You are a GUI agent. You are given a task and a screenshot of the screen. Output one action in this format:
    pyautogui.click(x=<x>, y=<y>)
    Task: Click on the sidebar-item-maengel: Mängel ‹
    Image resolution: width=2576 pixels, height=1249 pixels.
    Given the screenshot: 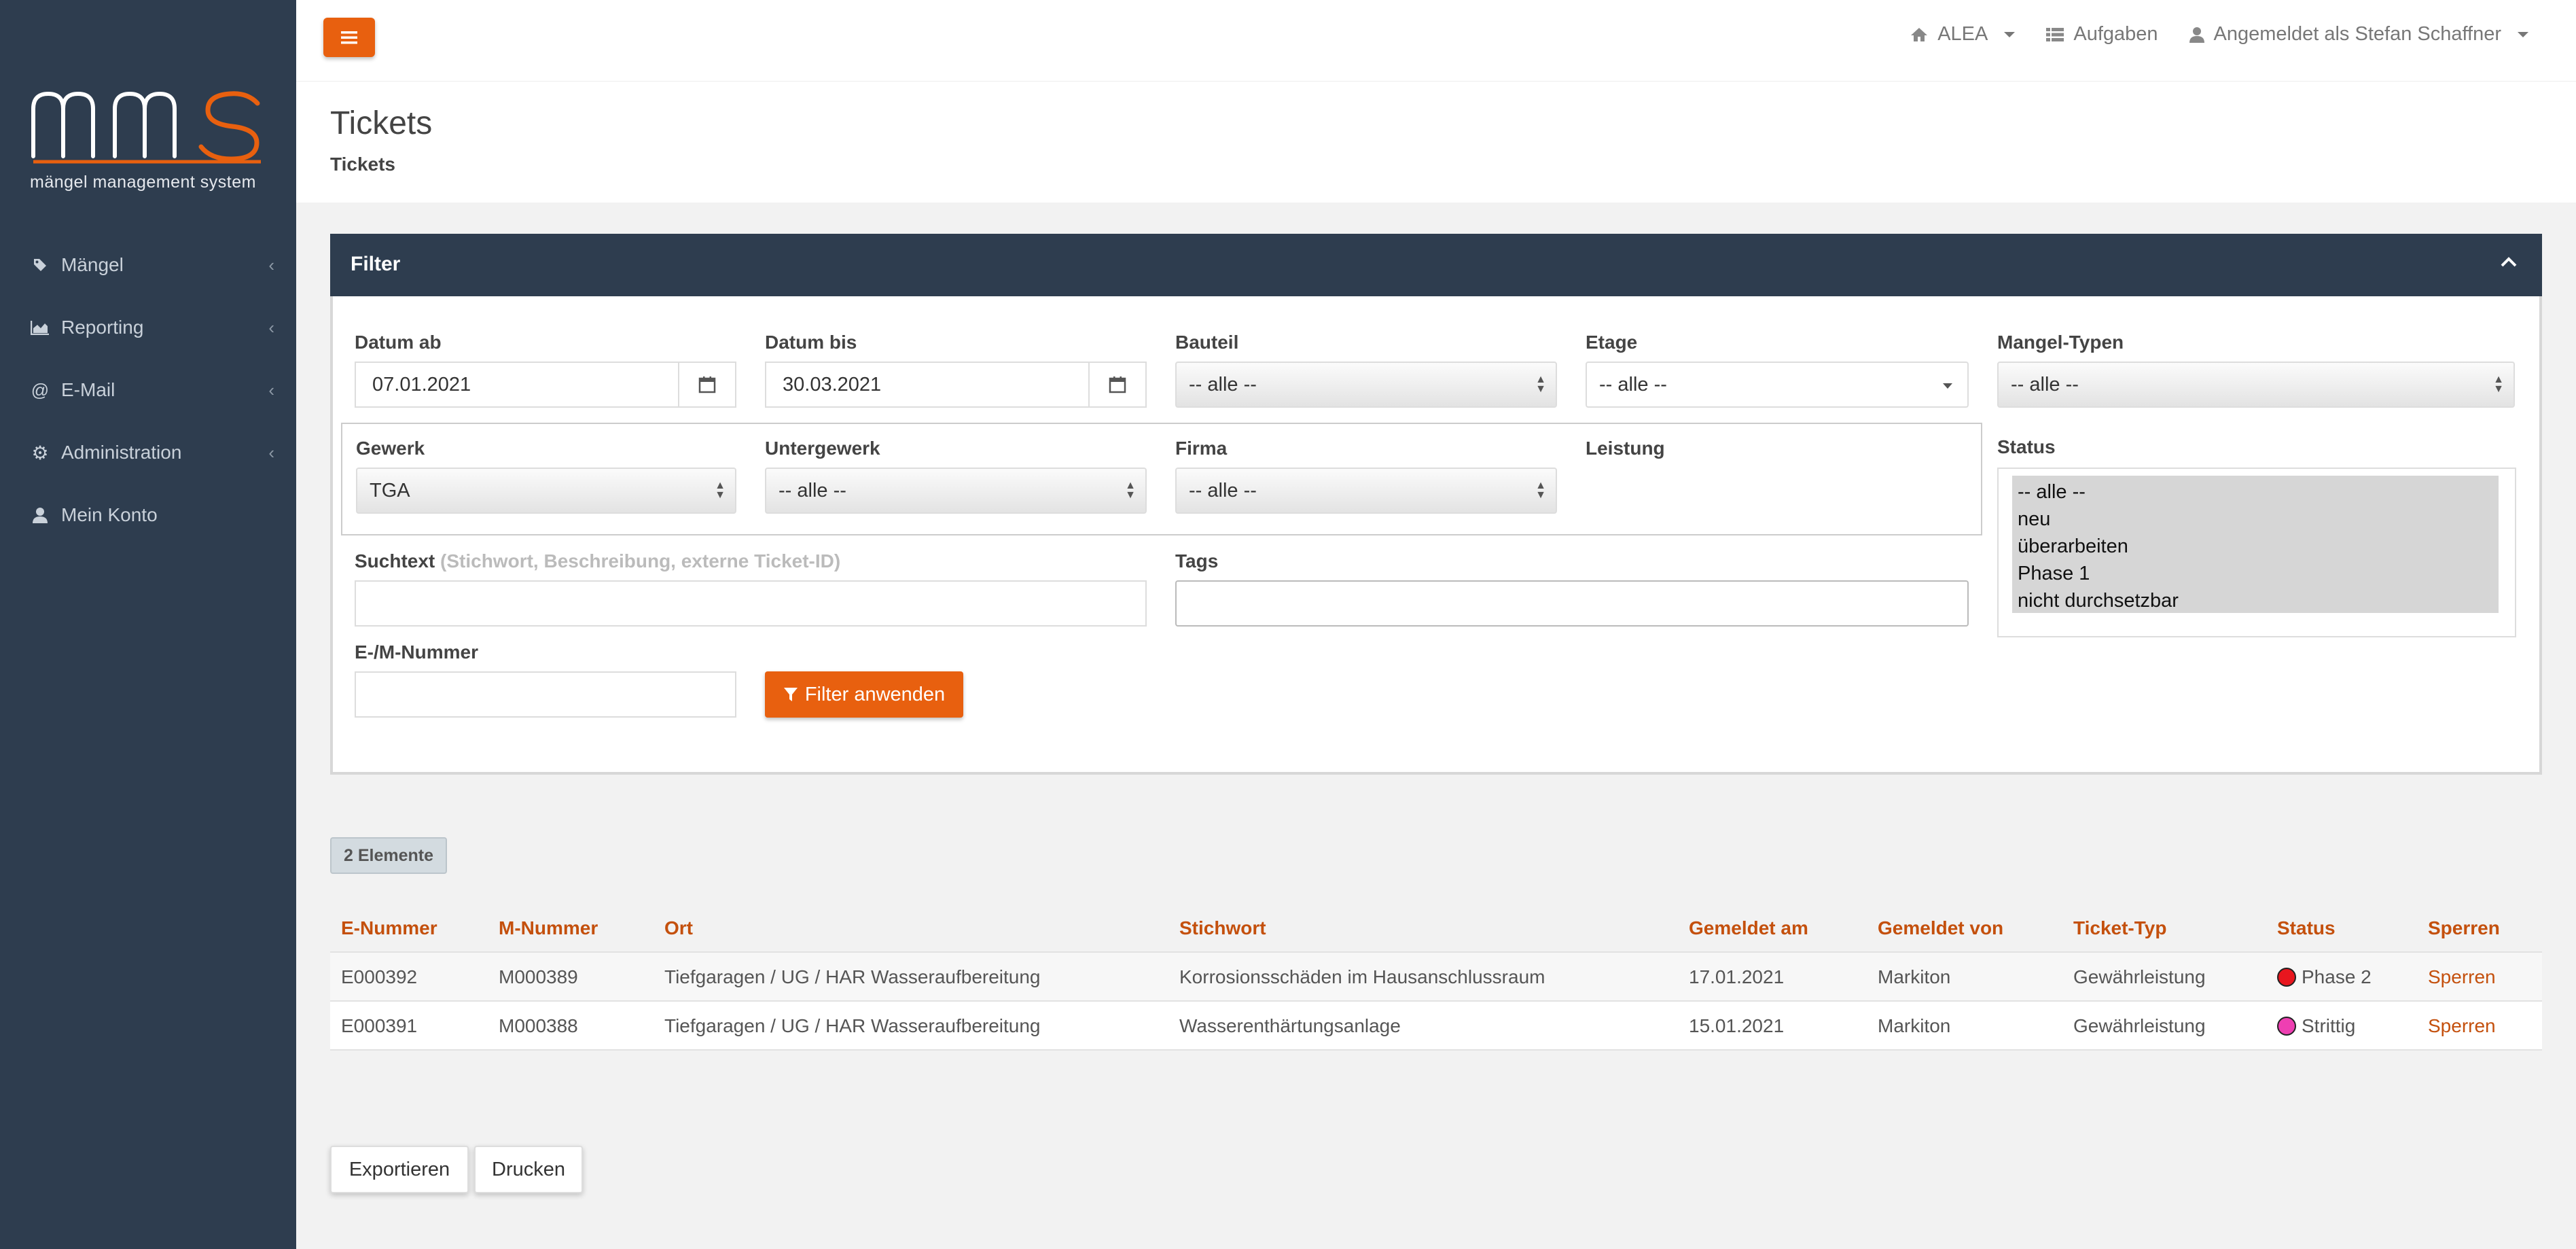 What is the action you would take?
    pyautogui.click(x=152, y=265)
    